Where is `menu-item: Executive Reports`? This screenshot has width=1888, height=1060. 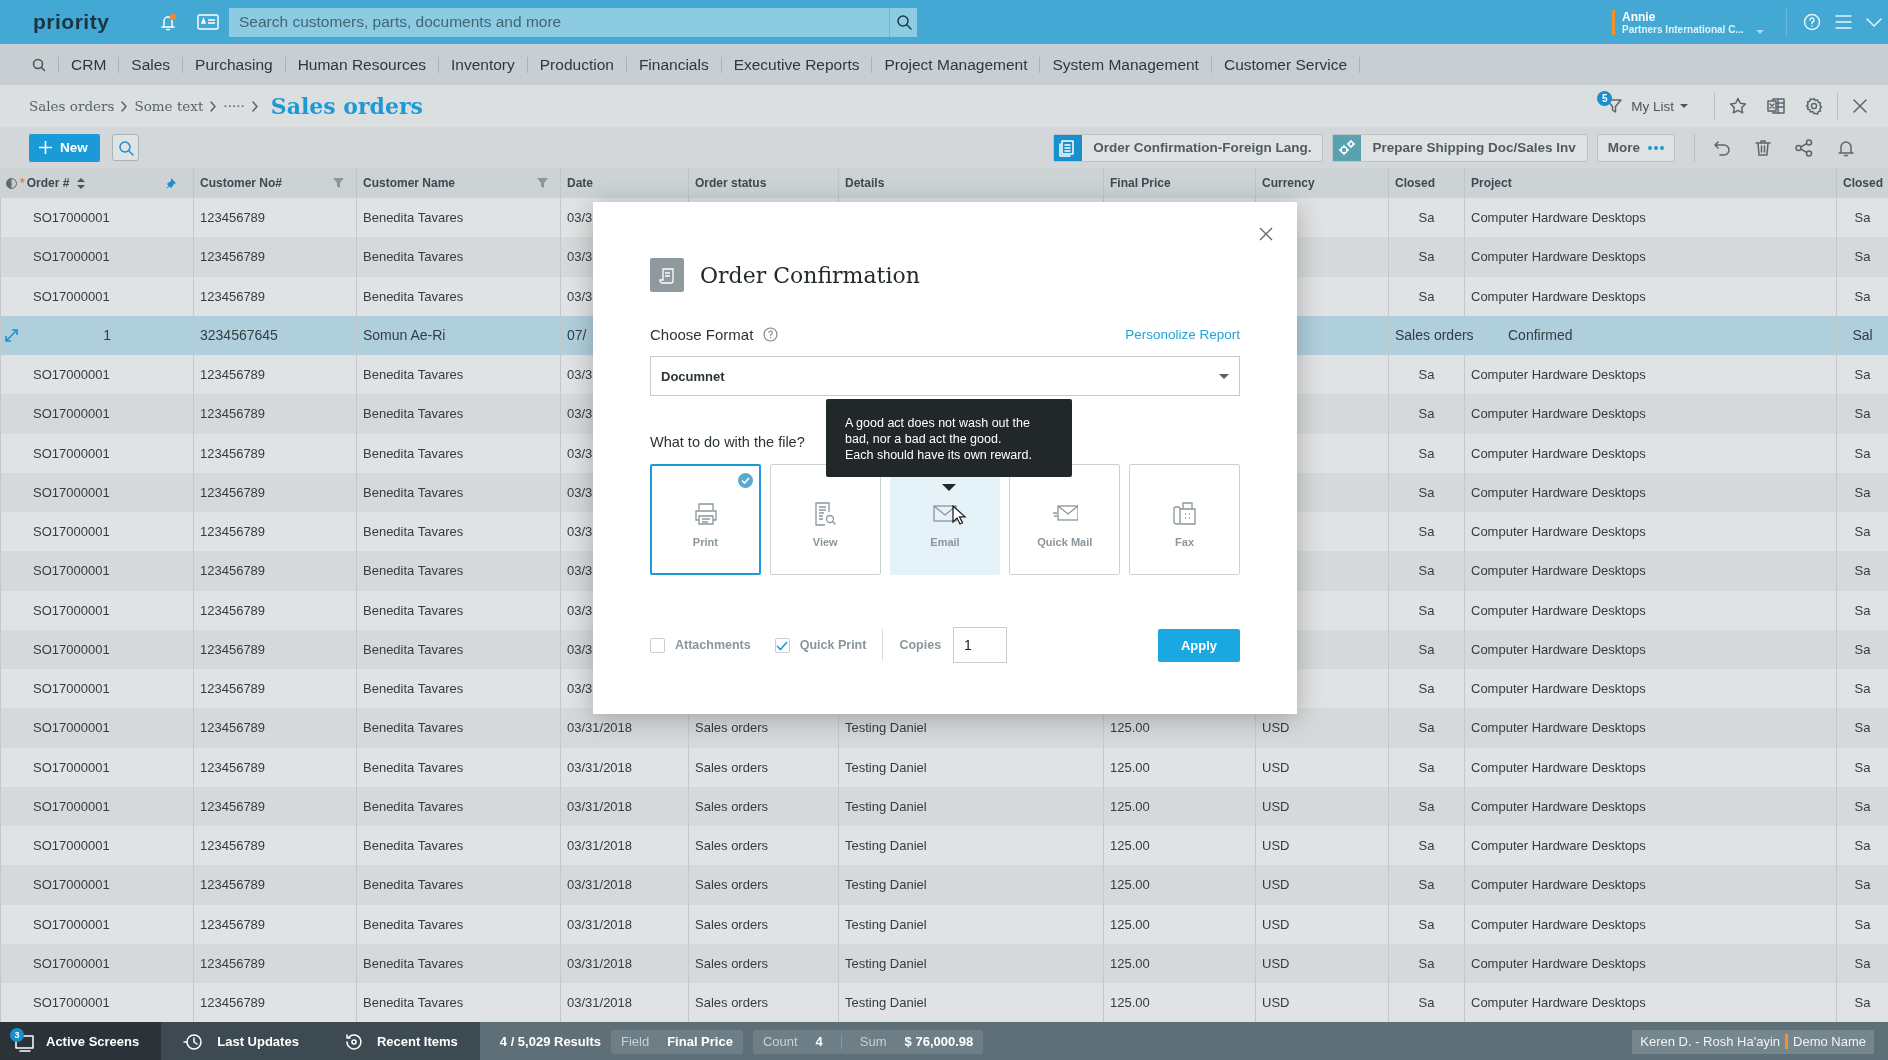
menu-item: Executive Reports is located at coordinates (796, 64).